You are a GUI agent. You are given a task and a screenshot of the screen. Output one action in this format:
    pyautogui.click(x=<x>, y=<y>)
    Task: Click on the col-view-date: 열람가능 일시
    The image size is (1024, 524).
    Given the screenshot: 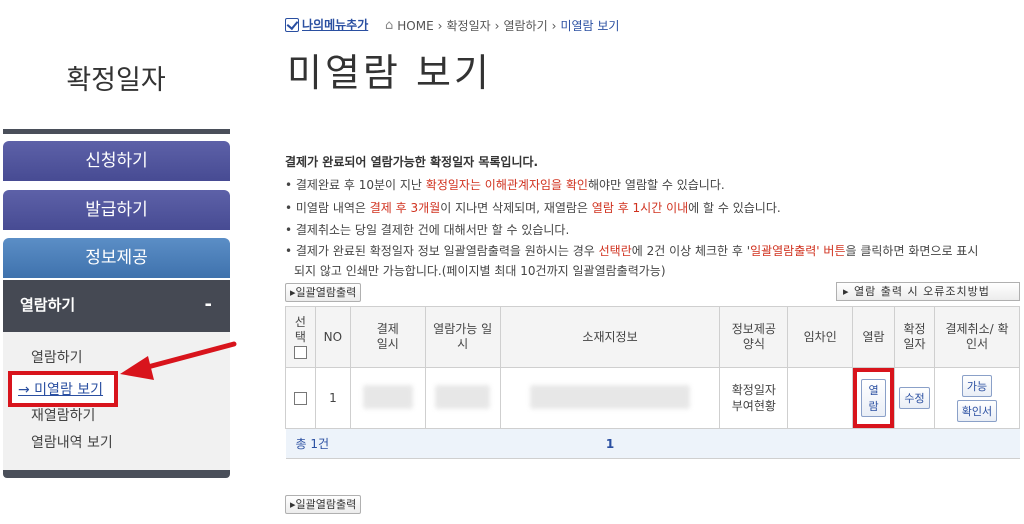 What is the action you would take?
    pyautogui.click(x=462, y=337)
    